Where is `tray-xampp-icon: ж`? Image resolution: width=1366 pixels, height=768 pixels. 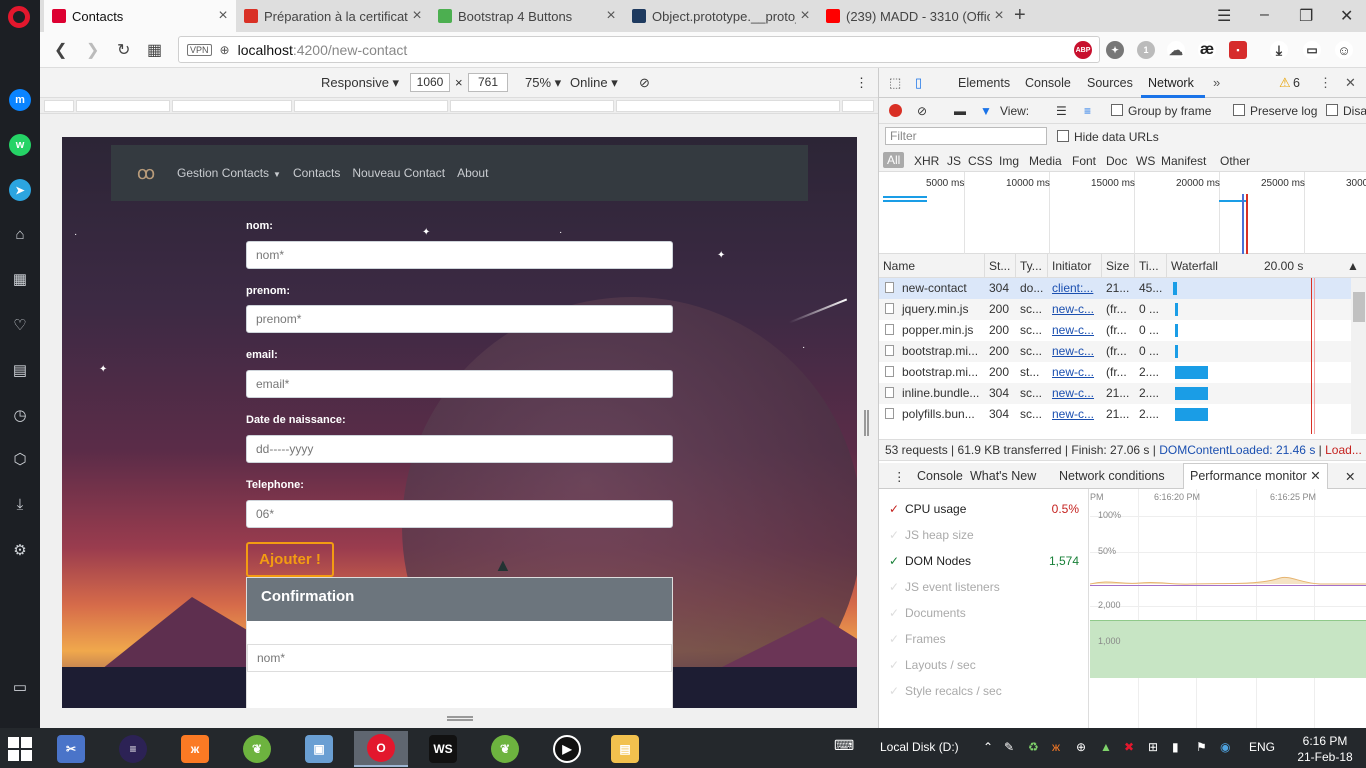 tray-xampp-icon: ж is located at coordinates (1056, 747).